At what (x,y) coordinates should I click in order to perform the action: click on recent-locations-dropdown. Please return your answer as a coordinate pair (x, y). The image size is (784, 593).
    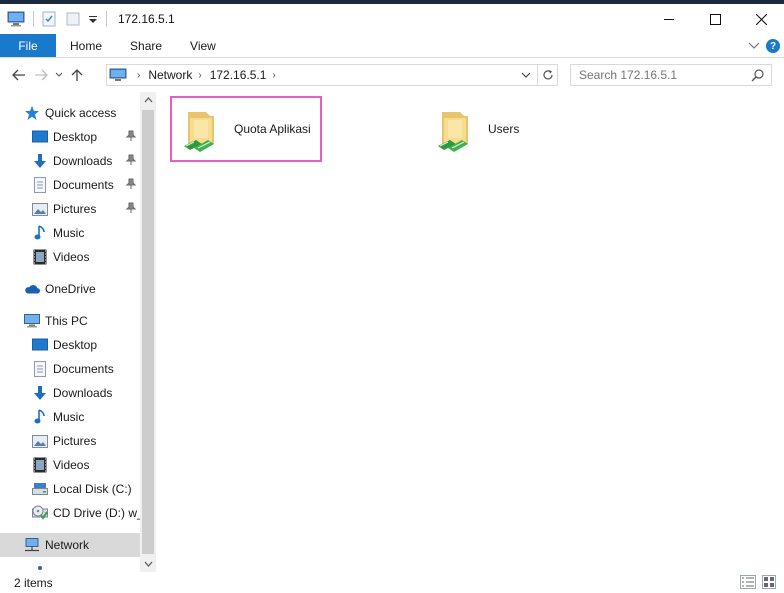
    Looking at the image, I should click on (59, 75).